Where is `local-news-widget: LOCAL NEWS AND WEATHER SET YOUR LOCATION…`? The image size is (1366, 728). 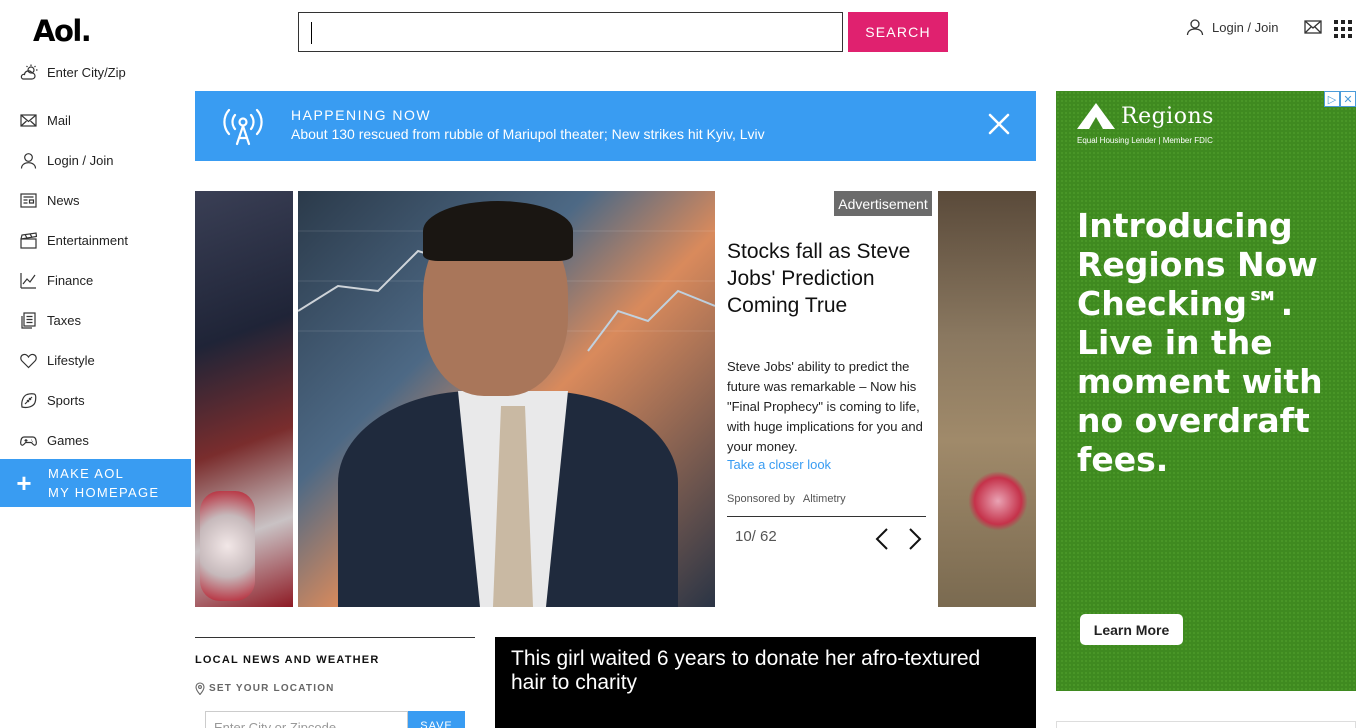 local-news-widget: LOCAL NEWS AND WEATHER SET YOUR LOCATION… is located at coordinates (335, 682).